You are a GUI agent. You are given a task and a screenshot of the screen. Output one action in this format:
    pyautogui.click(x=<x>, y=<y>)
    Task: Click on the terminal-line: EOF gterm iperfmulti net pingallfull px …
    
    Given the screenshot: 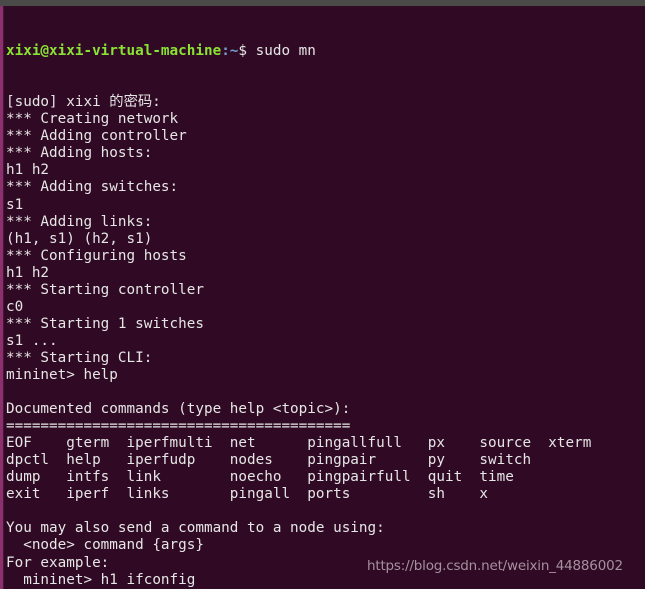 What is the action you would take?
    pyautogui.click(x=299, y=443)
    